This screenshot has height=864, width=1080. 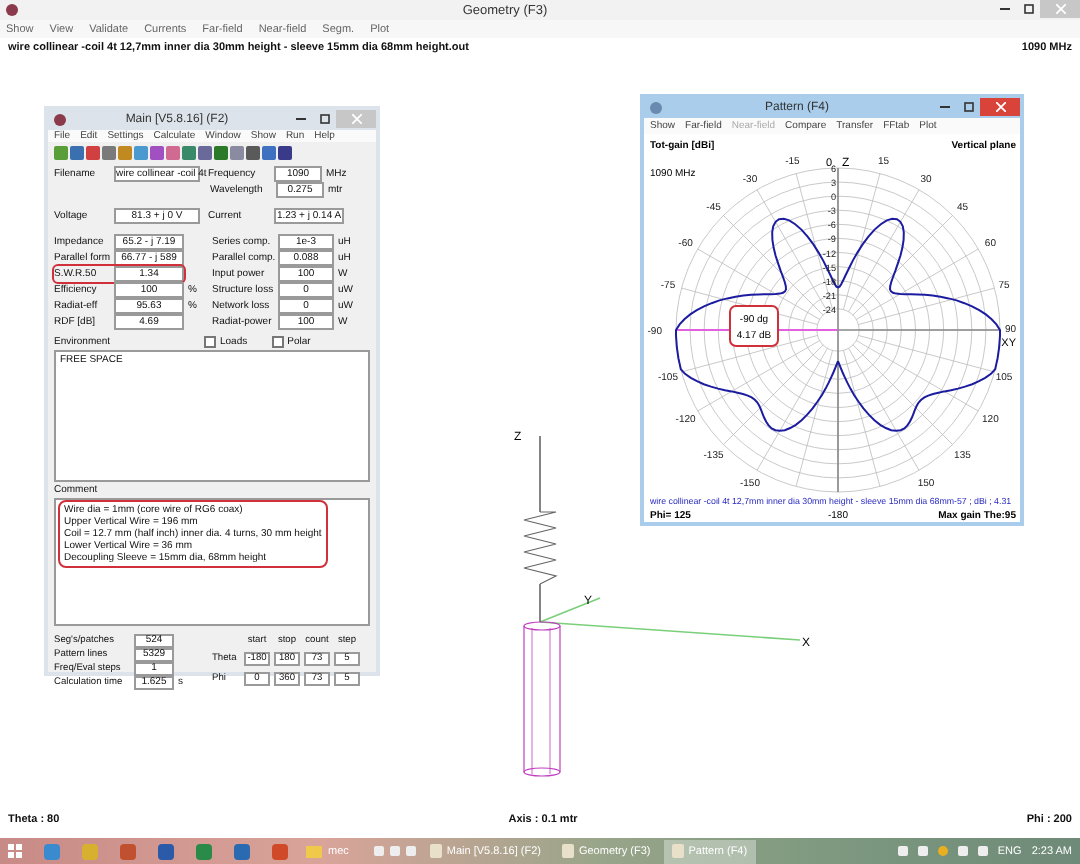 I want to click on folder-icon, so click(x=314, y=851).